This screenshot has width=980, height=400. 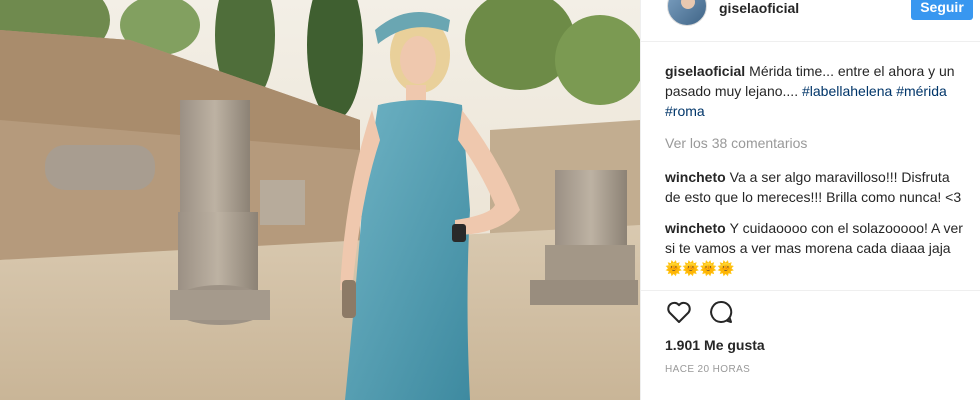 What do you see at coordinates (685, 111) in the screenshot?
I see `hashtag-roma: #roma` at bounding box center [685, 111].